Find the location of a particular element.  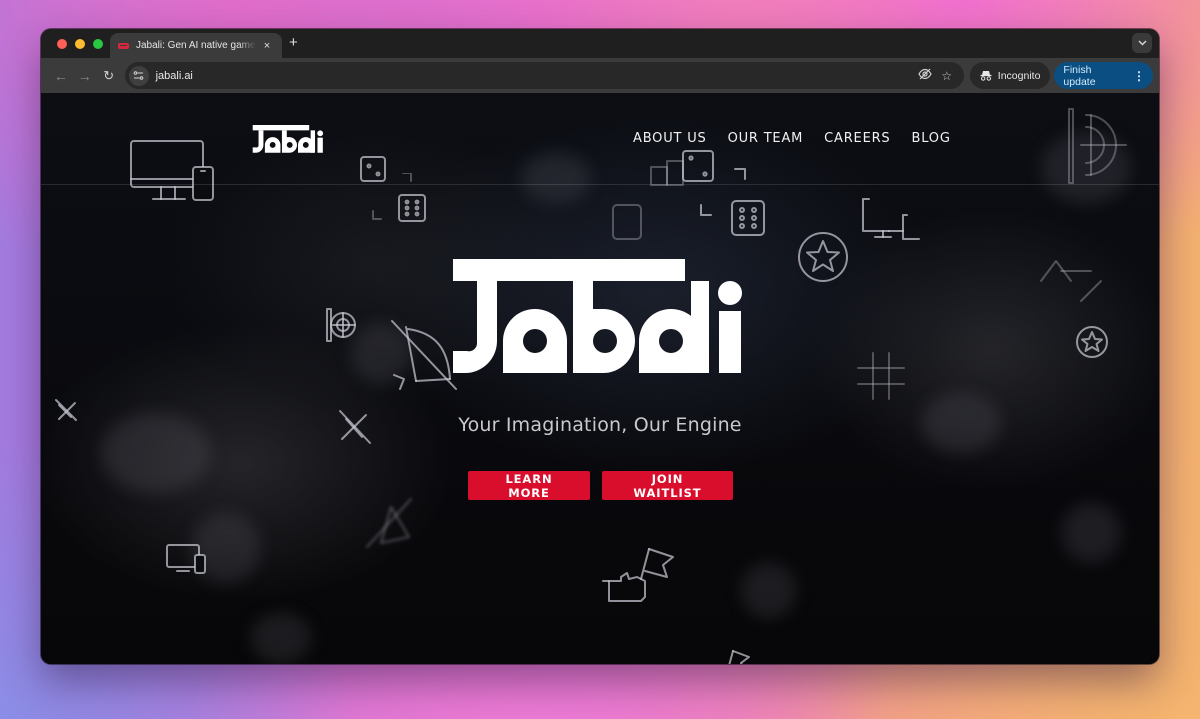

url-text: jabali.ai is located at coordinates (535, 76).